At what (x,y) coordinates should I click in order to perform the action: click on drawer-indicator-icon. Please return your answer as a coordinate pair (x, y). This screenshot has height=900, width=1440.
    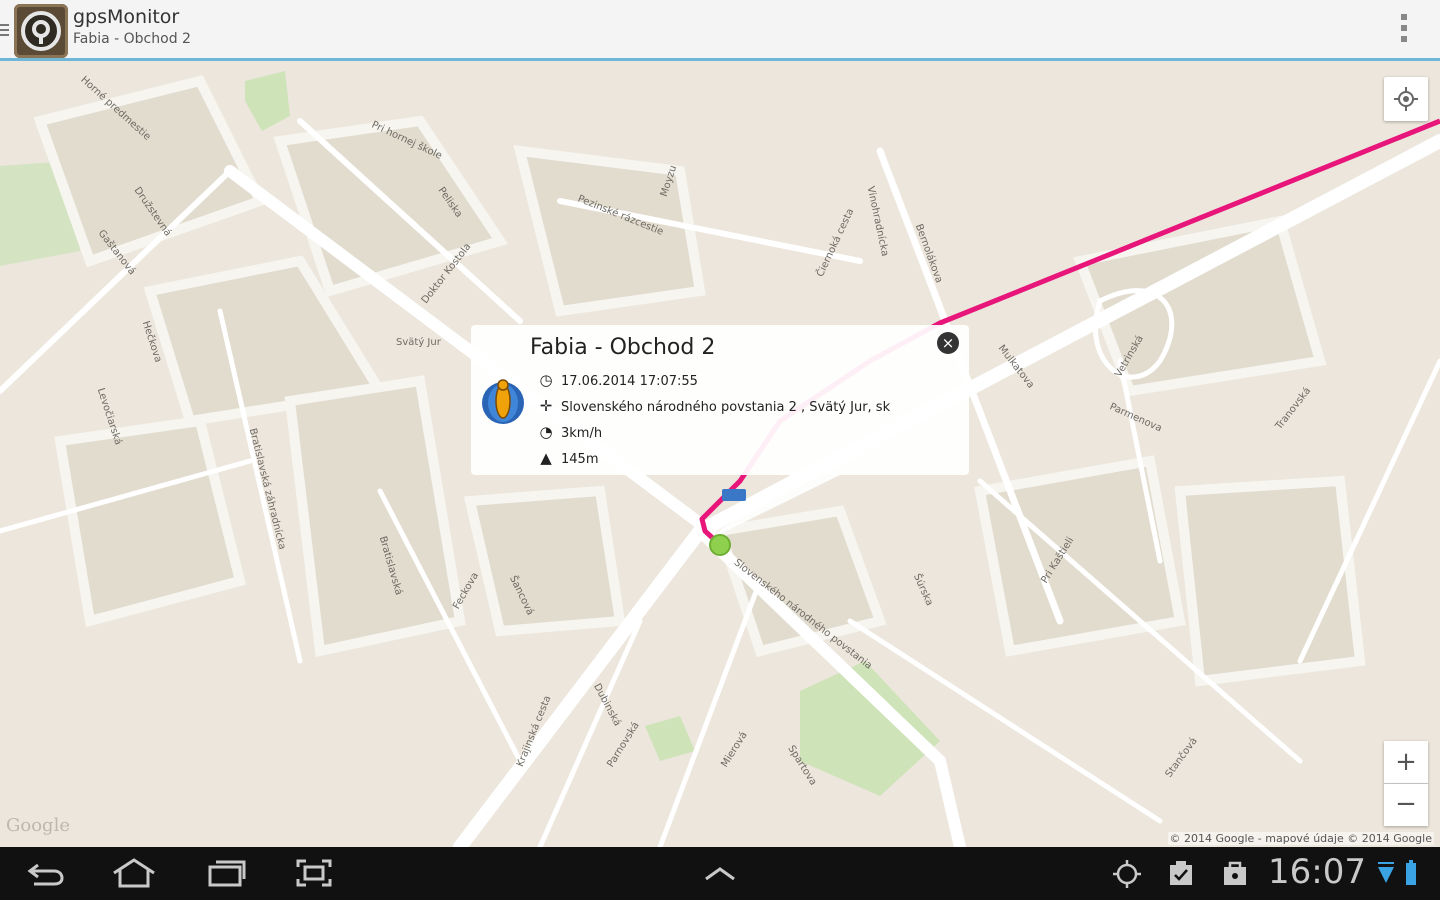
    Looking at the image, I should click on (4, 31).